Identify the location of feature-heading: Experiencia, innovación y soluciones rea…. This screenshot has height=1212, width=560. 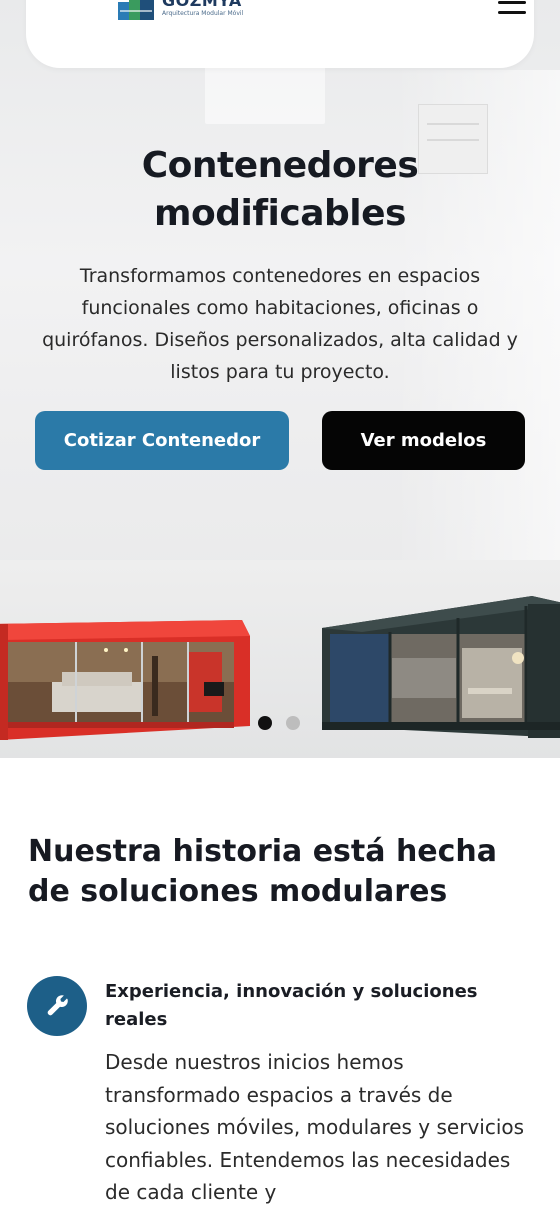
(291, 1005).